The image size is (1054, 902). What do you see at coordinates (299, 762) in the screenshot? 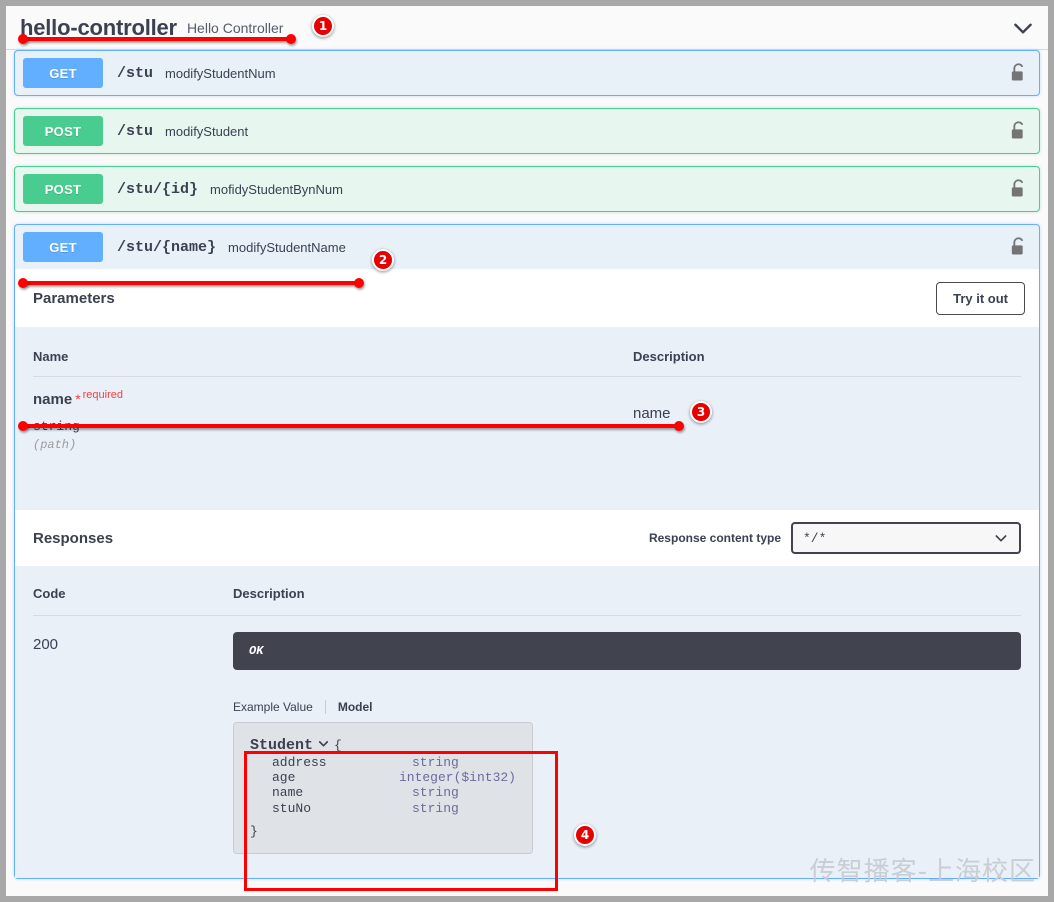
I see `model-property-name: address` at bounding box center [299, 762].